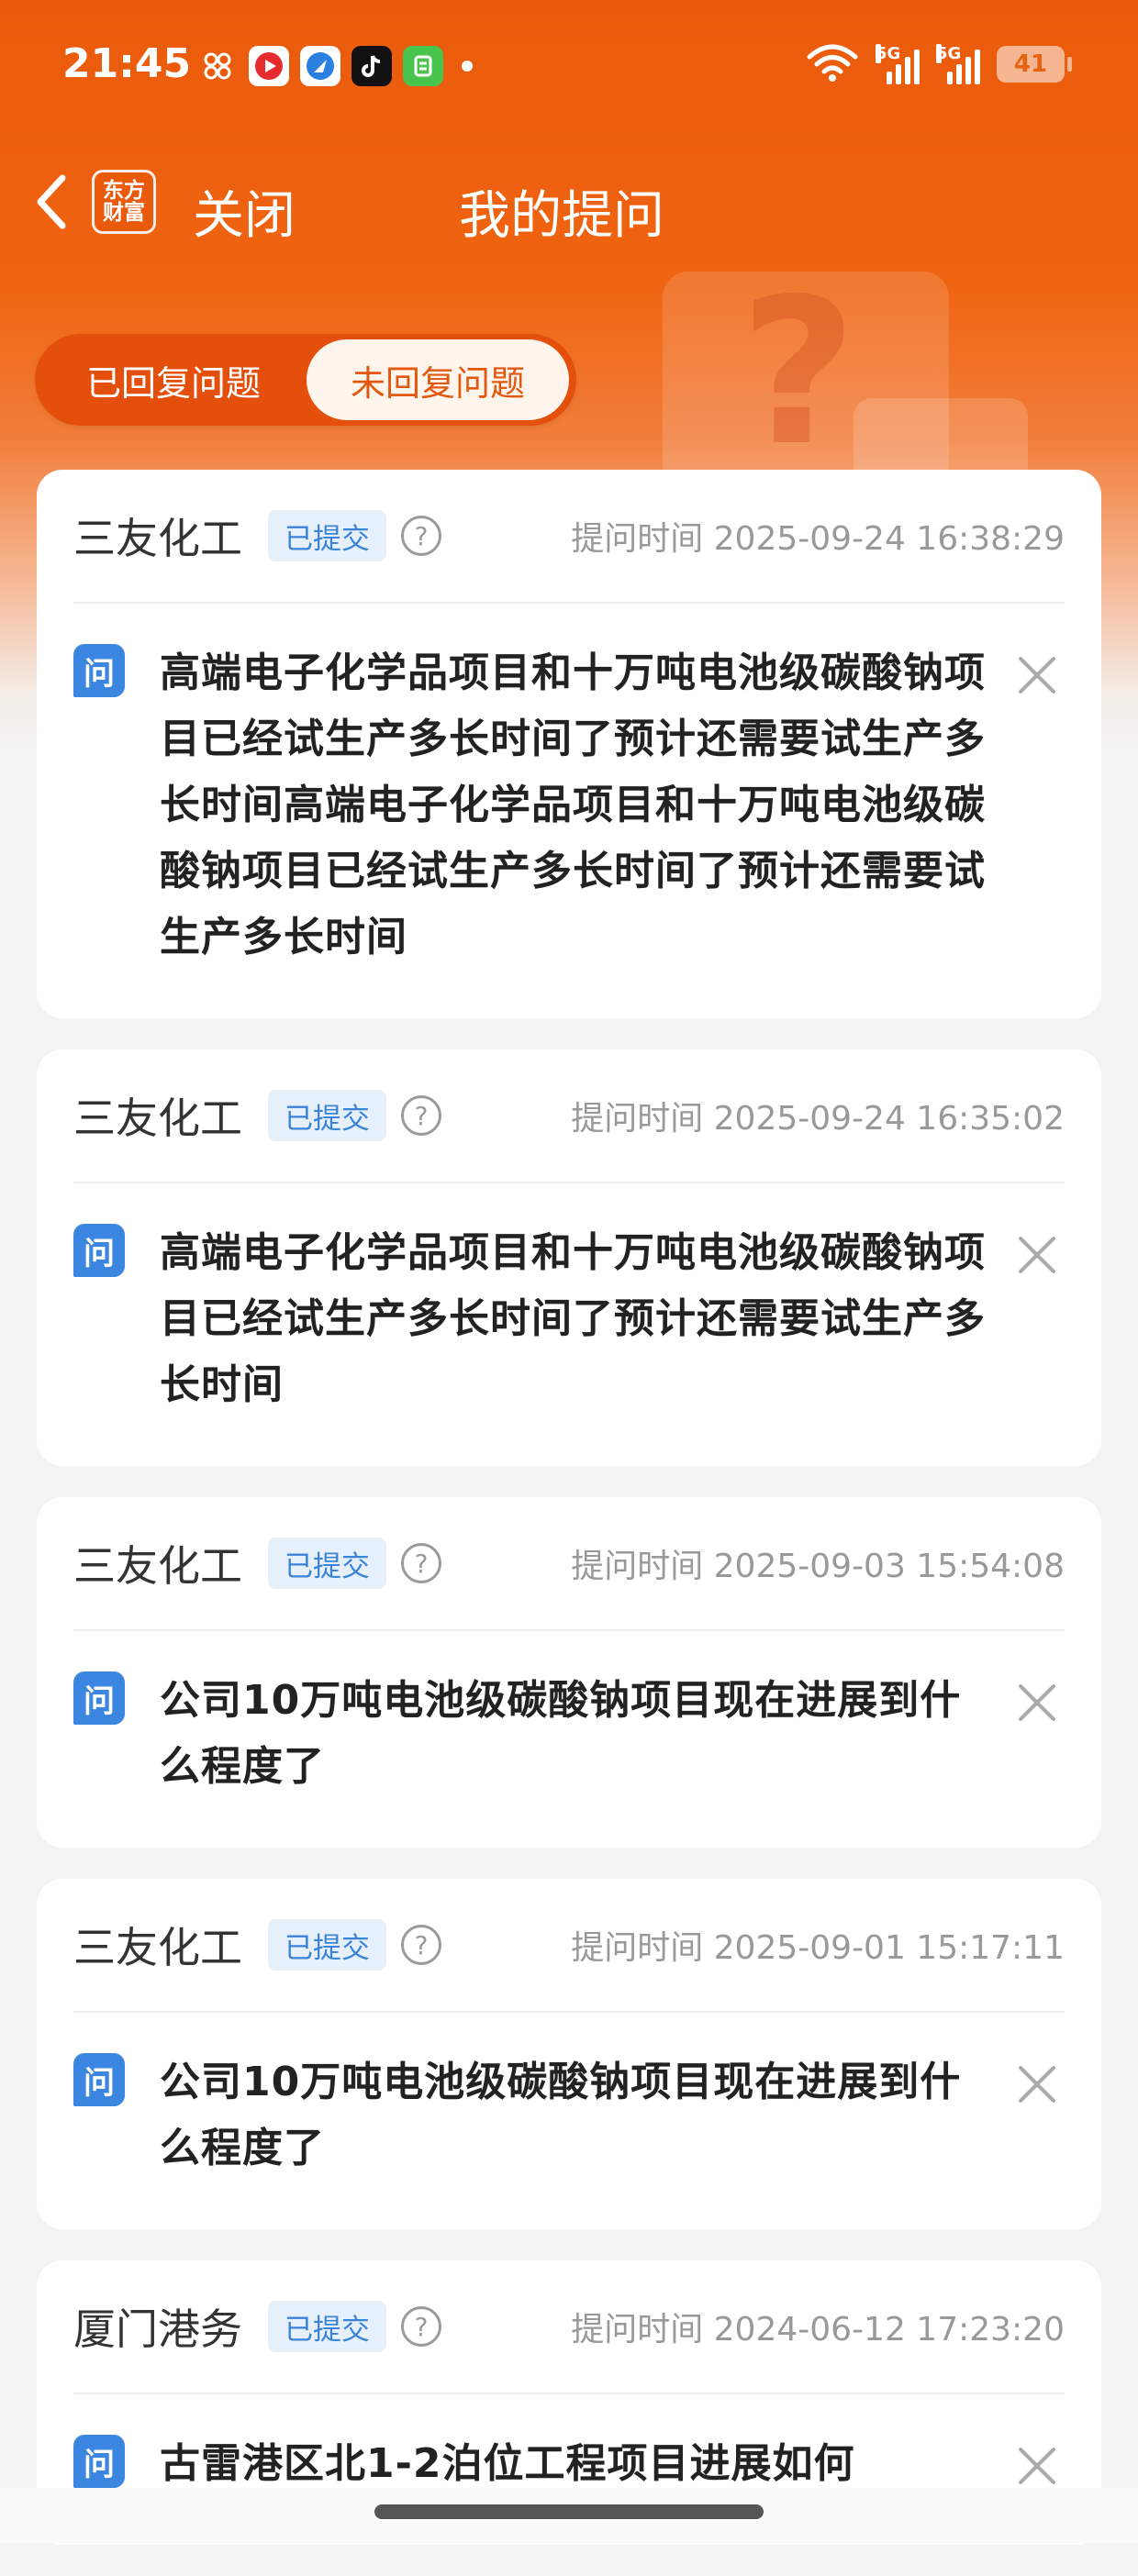 The height and width of the screenshot is (2576, 1138). Describe the element at coordinates (124, 190) in the screenshot. I see `logo-line-1: 东方` at that location.